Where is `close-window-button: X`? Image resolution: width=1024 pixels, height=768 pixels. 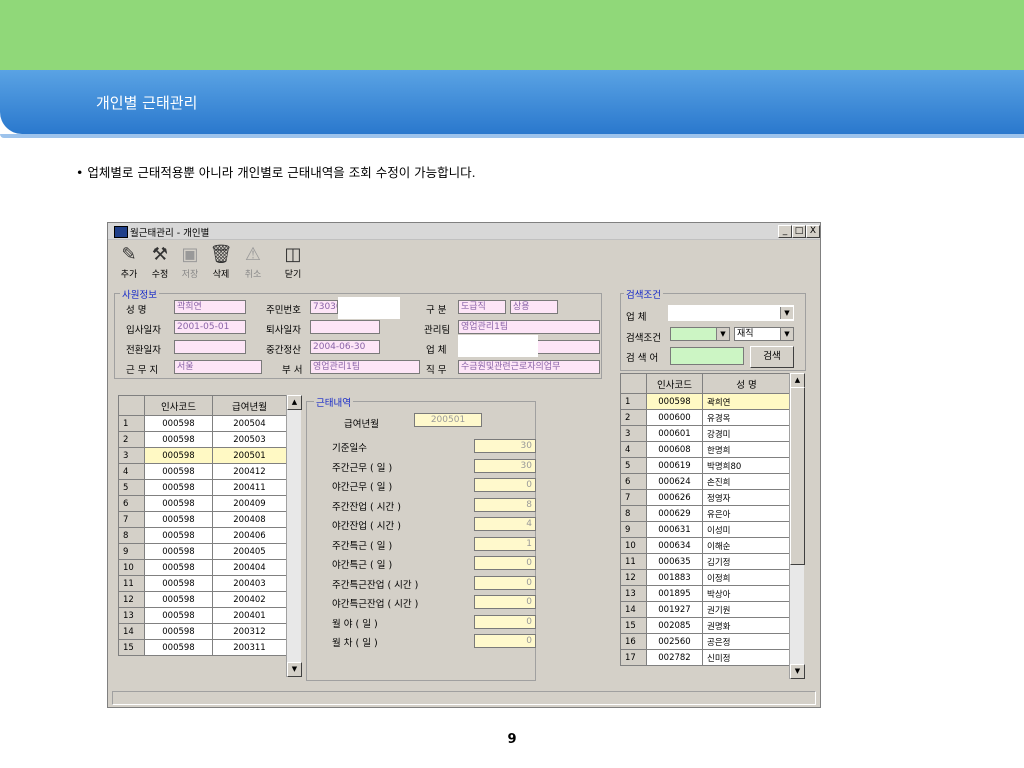
close-window-button: X is located at coordinates (813, 231).